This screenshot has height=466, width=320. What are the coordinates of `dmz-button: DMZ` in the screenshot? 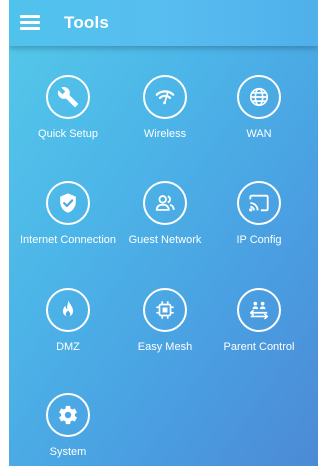 It's located at (68, 331).